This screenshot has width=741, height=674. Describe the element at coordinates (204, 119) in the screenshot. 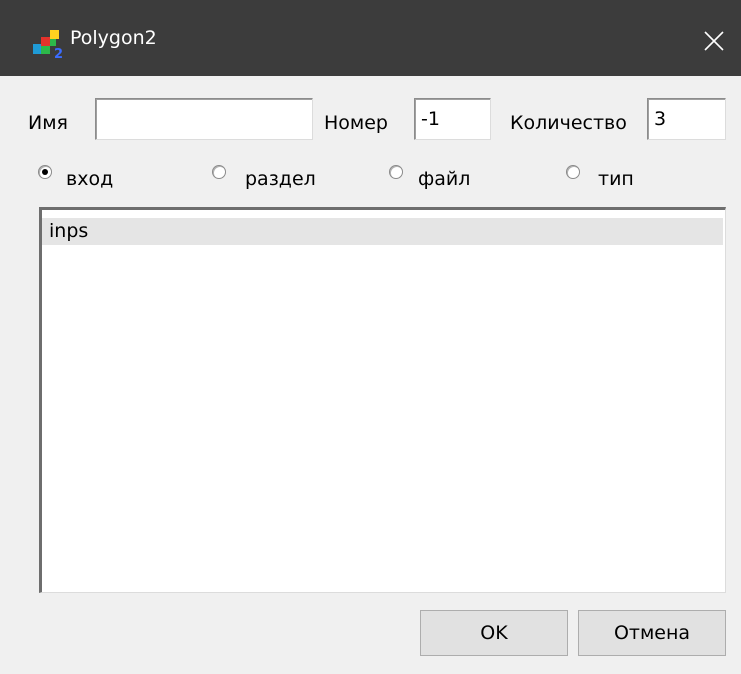

I see `name-input` at that location.